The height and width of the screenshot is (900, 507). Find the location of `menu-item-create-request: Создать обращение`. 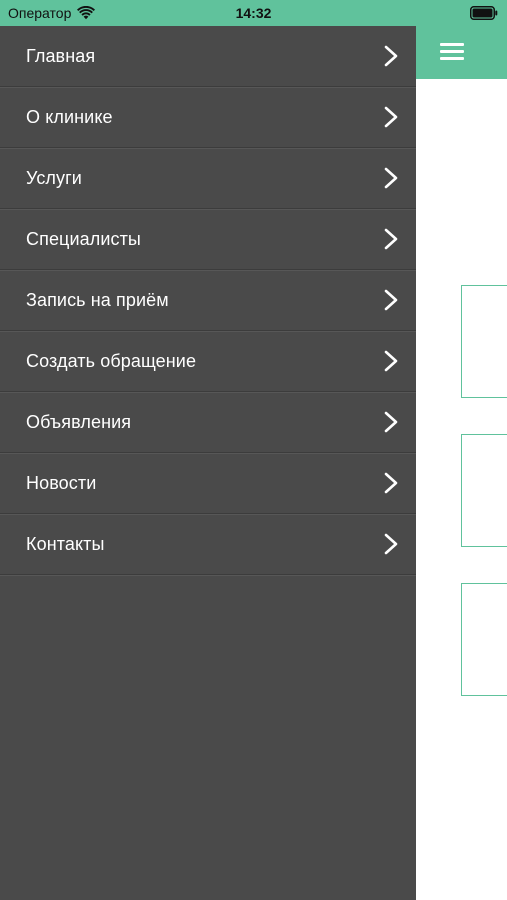

menu-item-create-request: Создать обращение is located at coordinates (208, 361).